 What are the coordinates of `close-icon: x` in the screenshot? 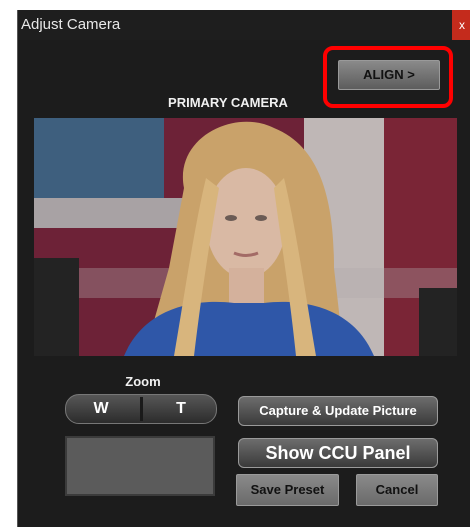 It's located at (462, 25).